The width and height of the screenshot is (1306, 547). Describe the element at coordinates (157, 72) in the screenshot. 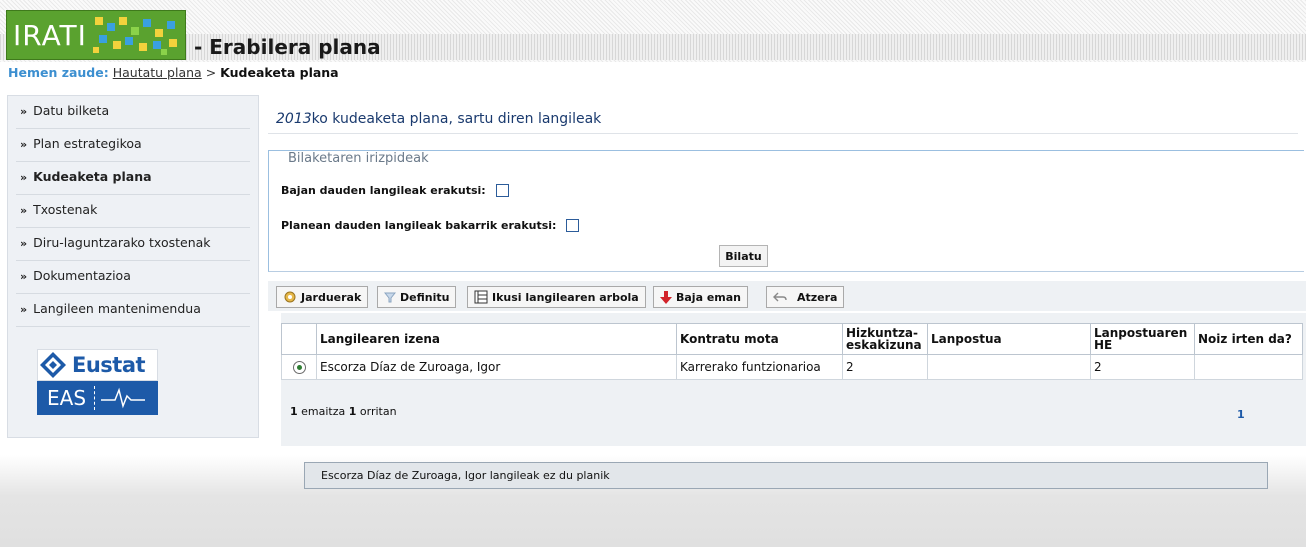

I see `breadcrumb-link-hautatu-plana: Hautatu plana` at that location.